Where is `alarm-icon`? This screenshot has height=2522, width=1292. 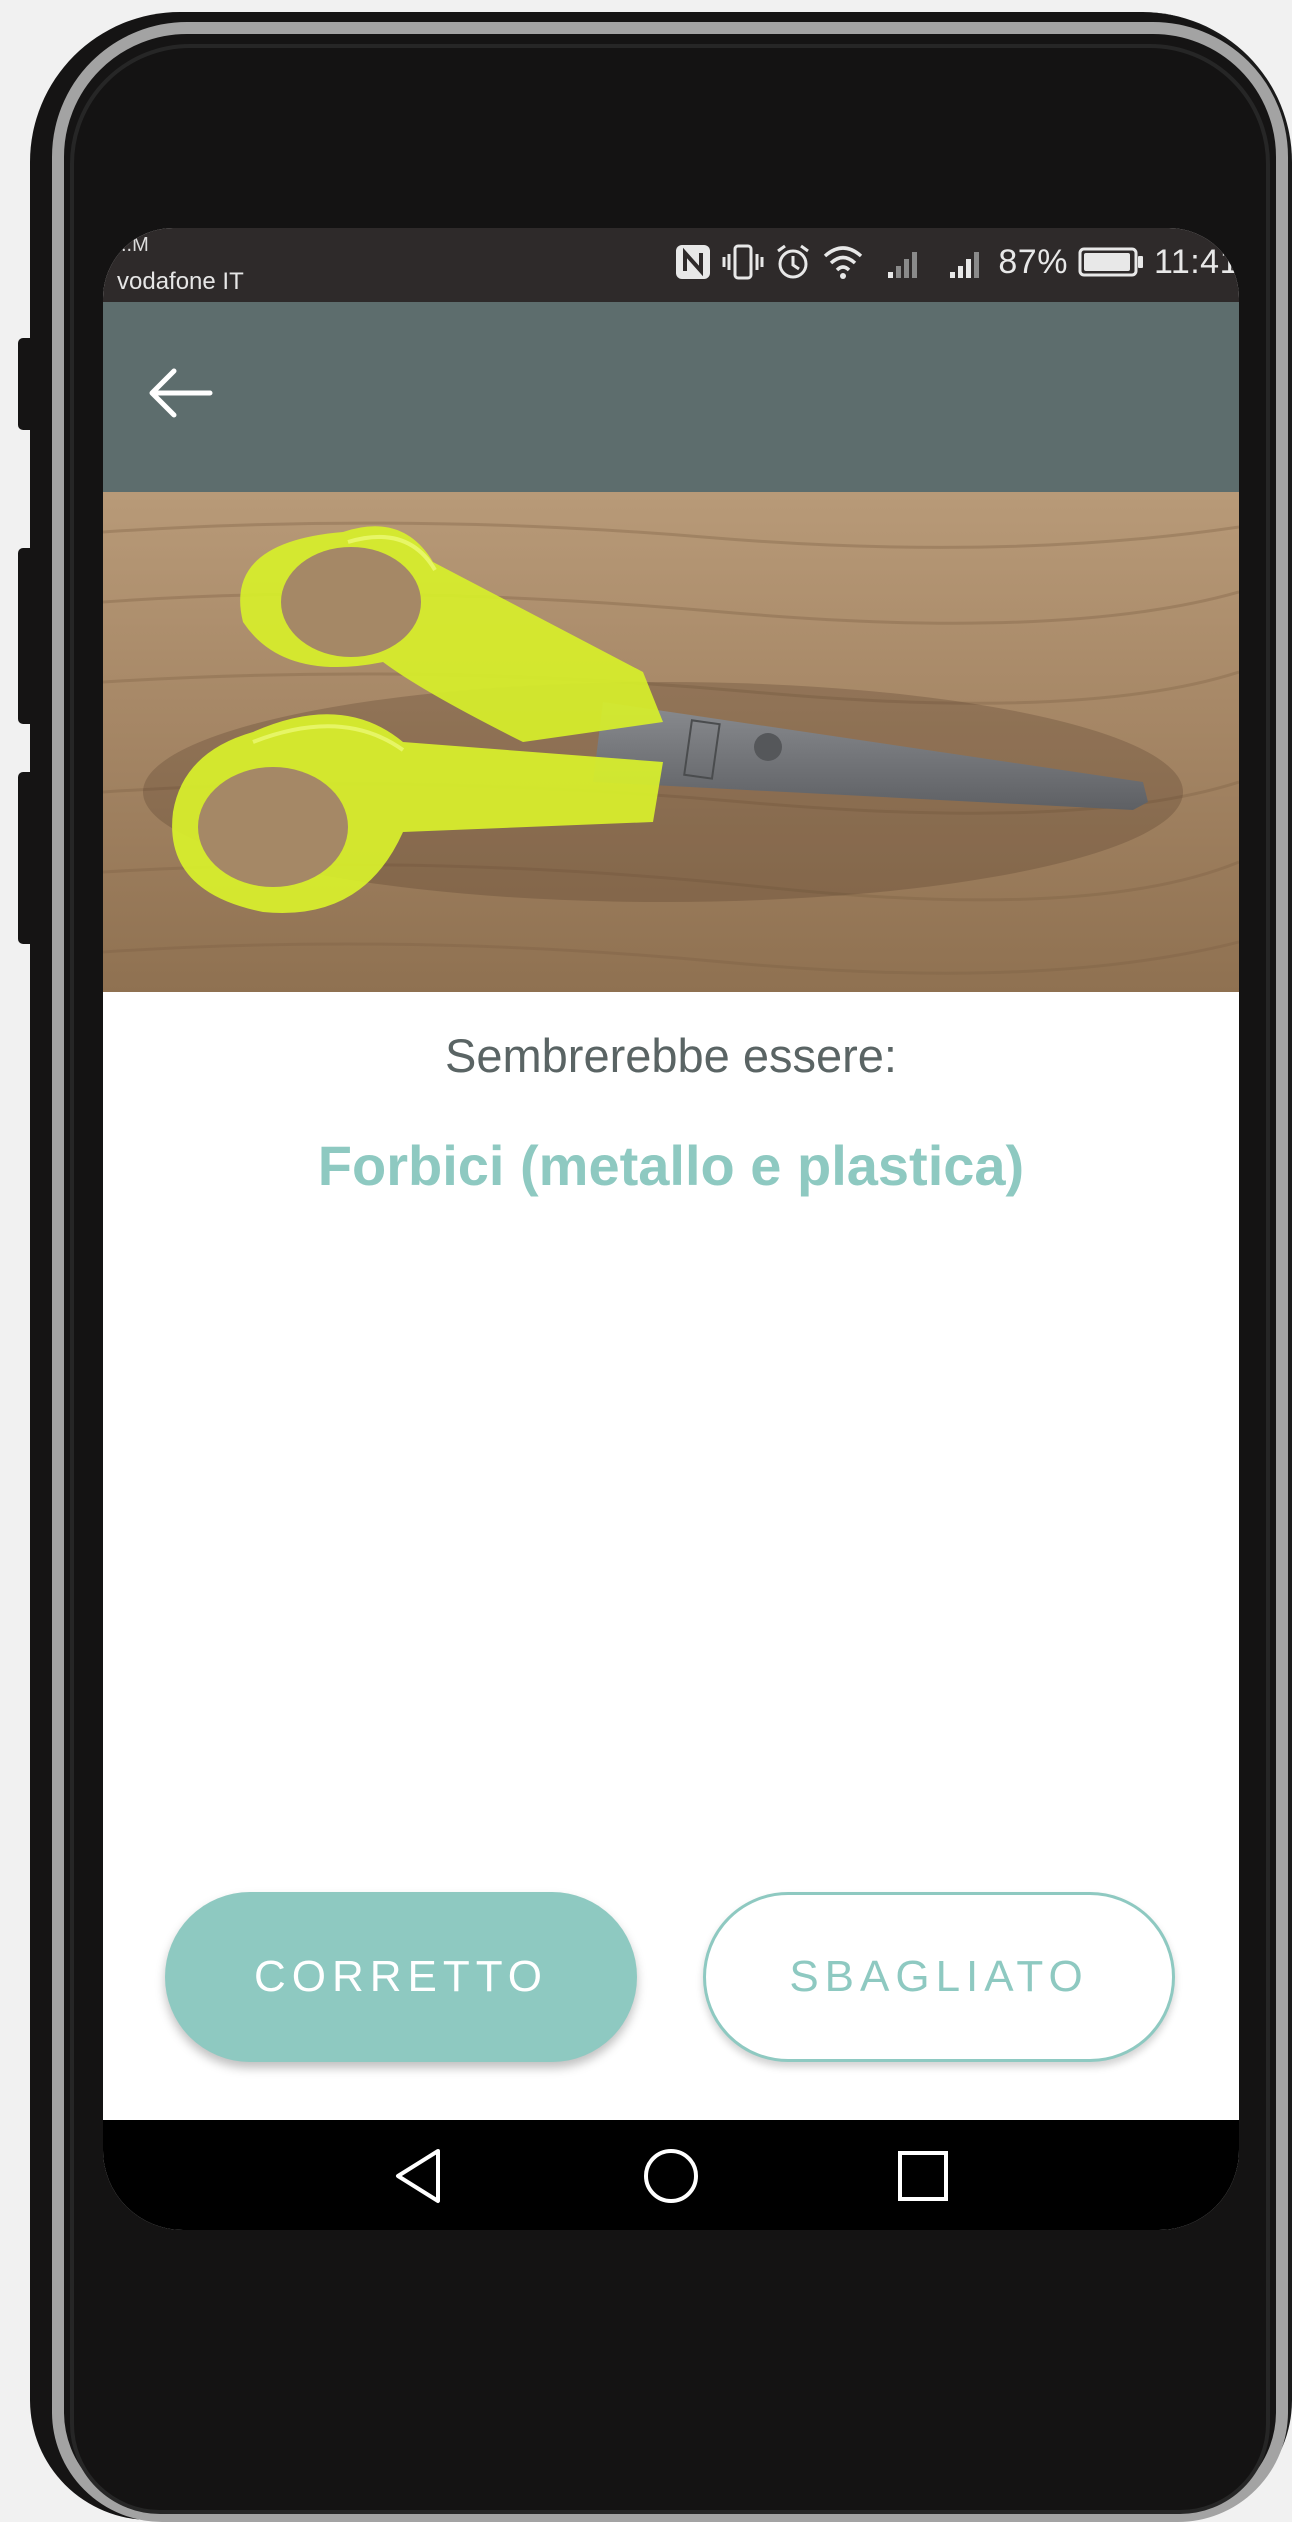 alarm-icon is located at coordinates (793, 262).